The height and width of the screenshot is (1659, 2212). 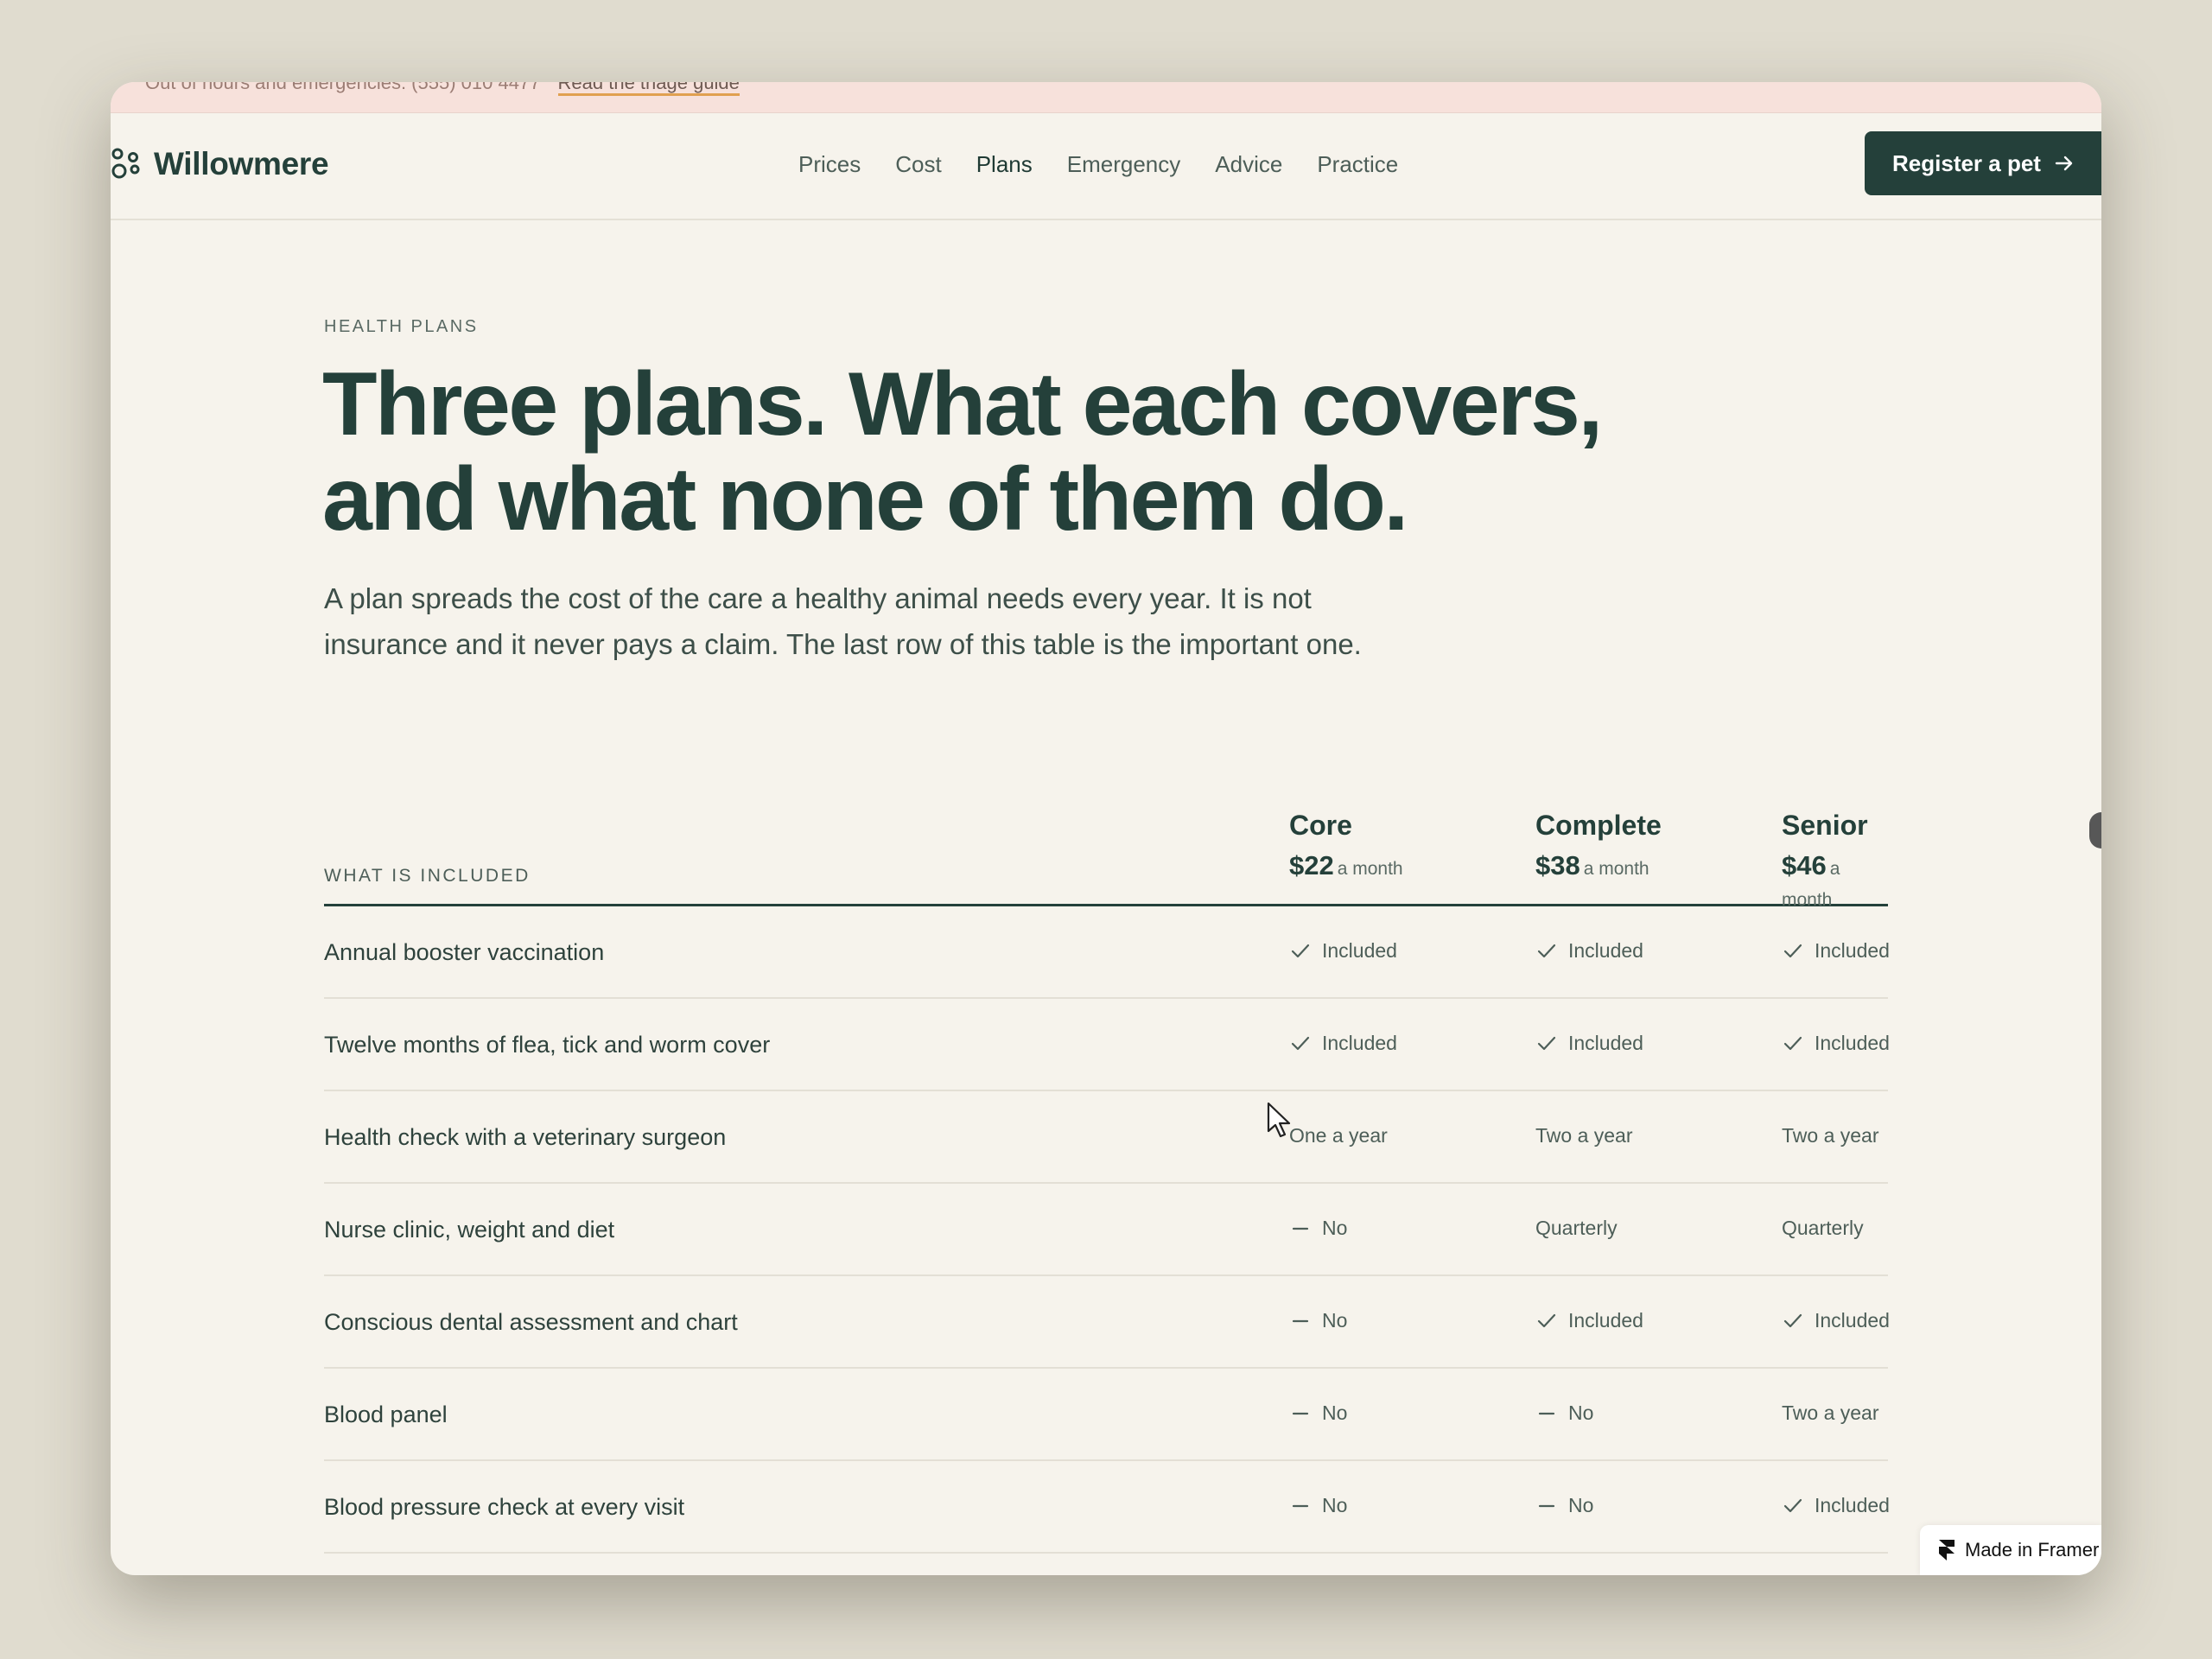 What do you see at coordinates (1346, 845) in the screenshot?
I see `plan-header-core: Core $22 a month` at bounding box center [1346, 845].